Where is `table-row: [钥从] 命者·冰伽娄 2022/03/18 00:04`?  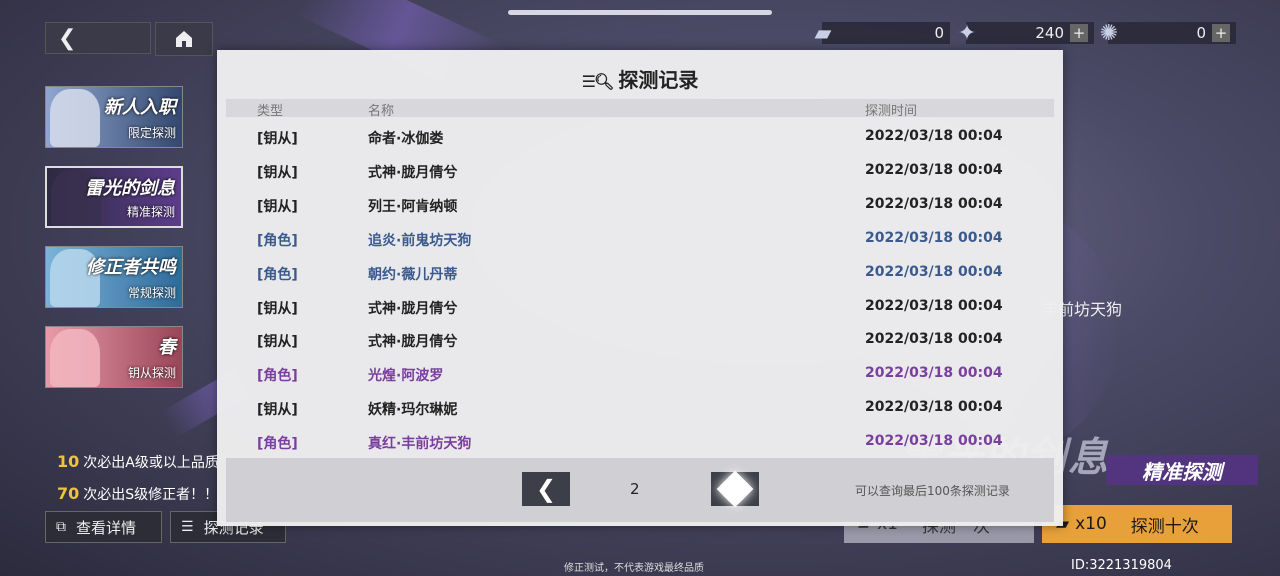
table-row: [钥从] 命者·冰伽娄 2022/03/18 00:04 is located at coordinates (640, 137).